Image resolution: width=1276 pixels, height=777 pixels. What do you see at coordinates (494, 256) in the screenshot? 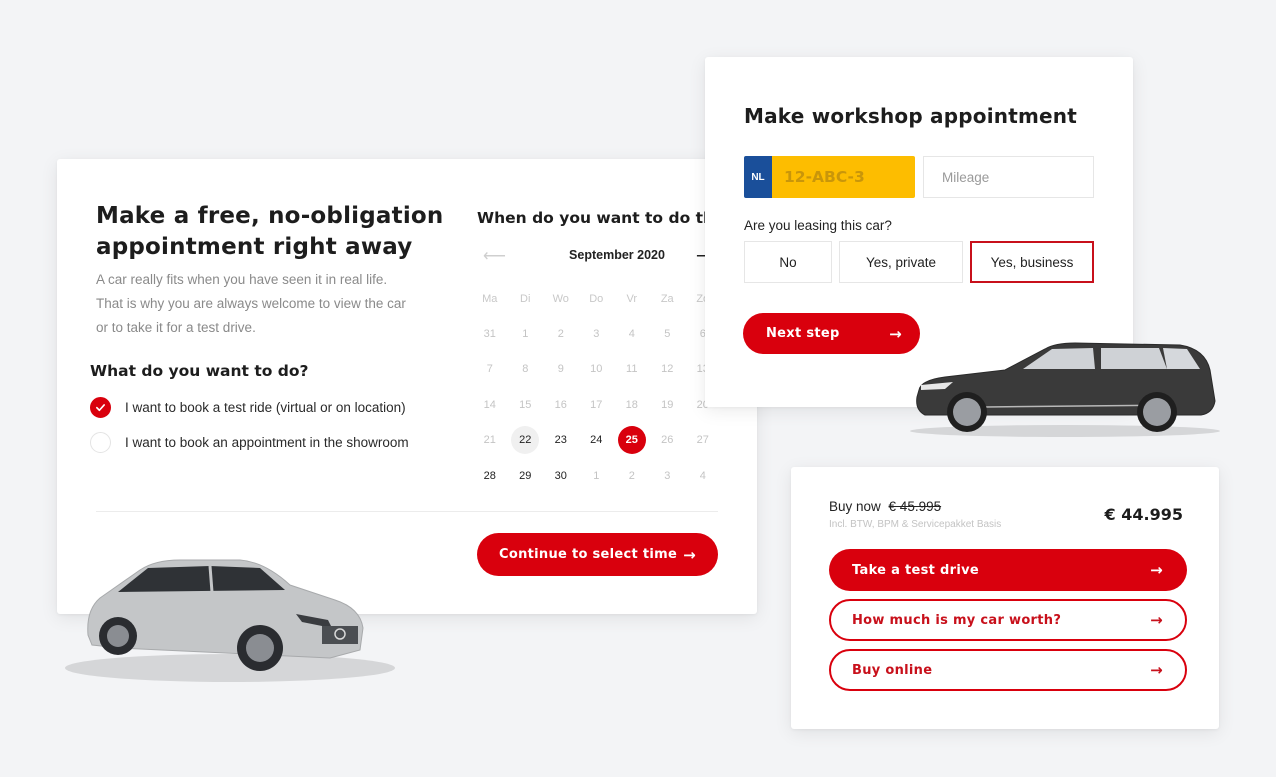
I see `arrow-left-icon: ⟵` at bounding box center [494, 256].